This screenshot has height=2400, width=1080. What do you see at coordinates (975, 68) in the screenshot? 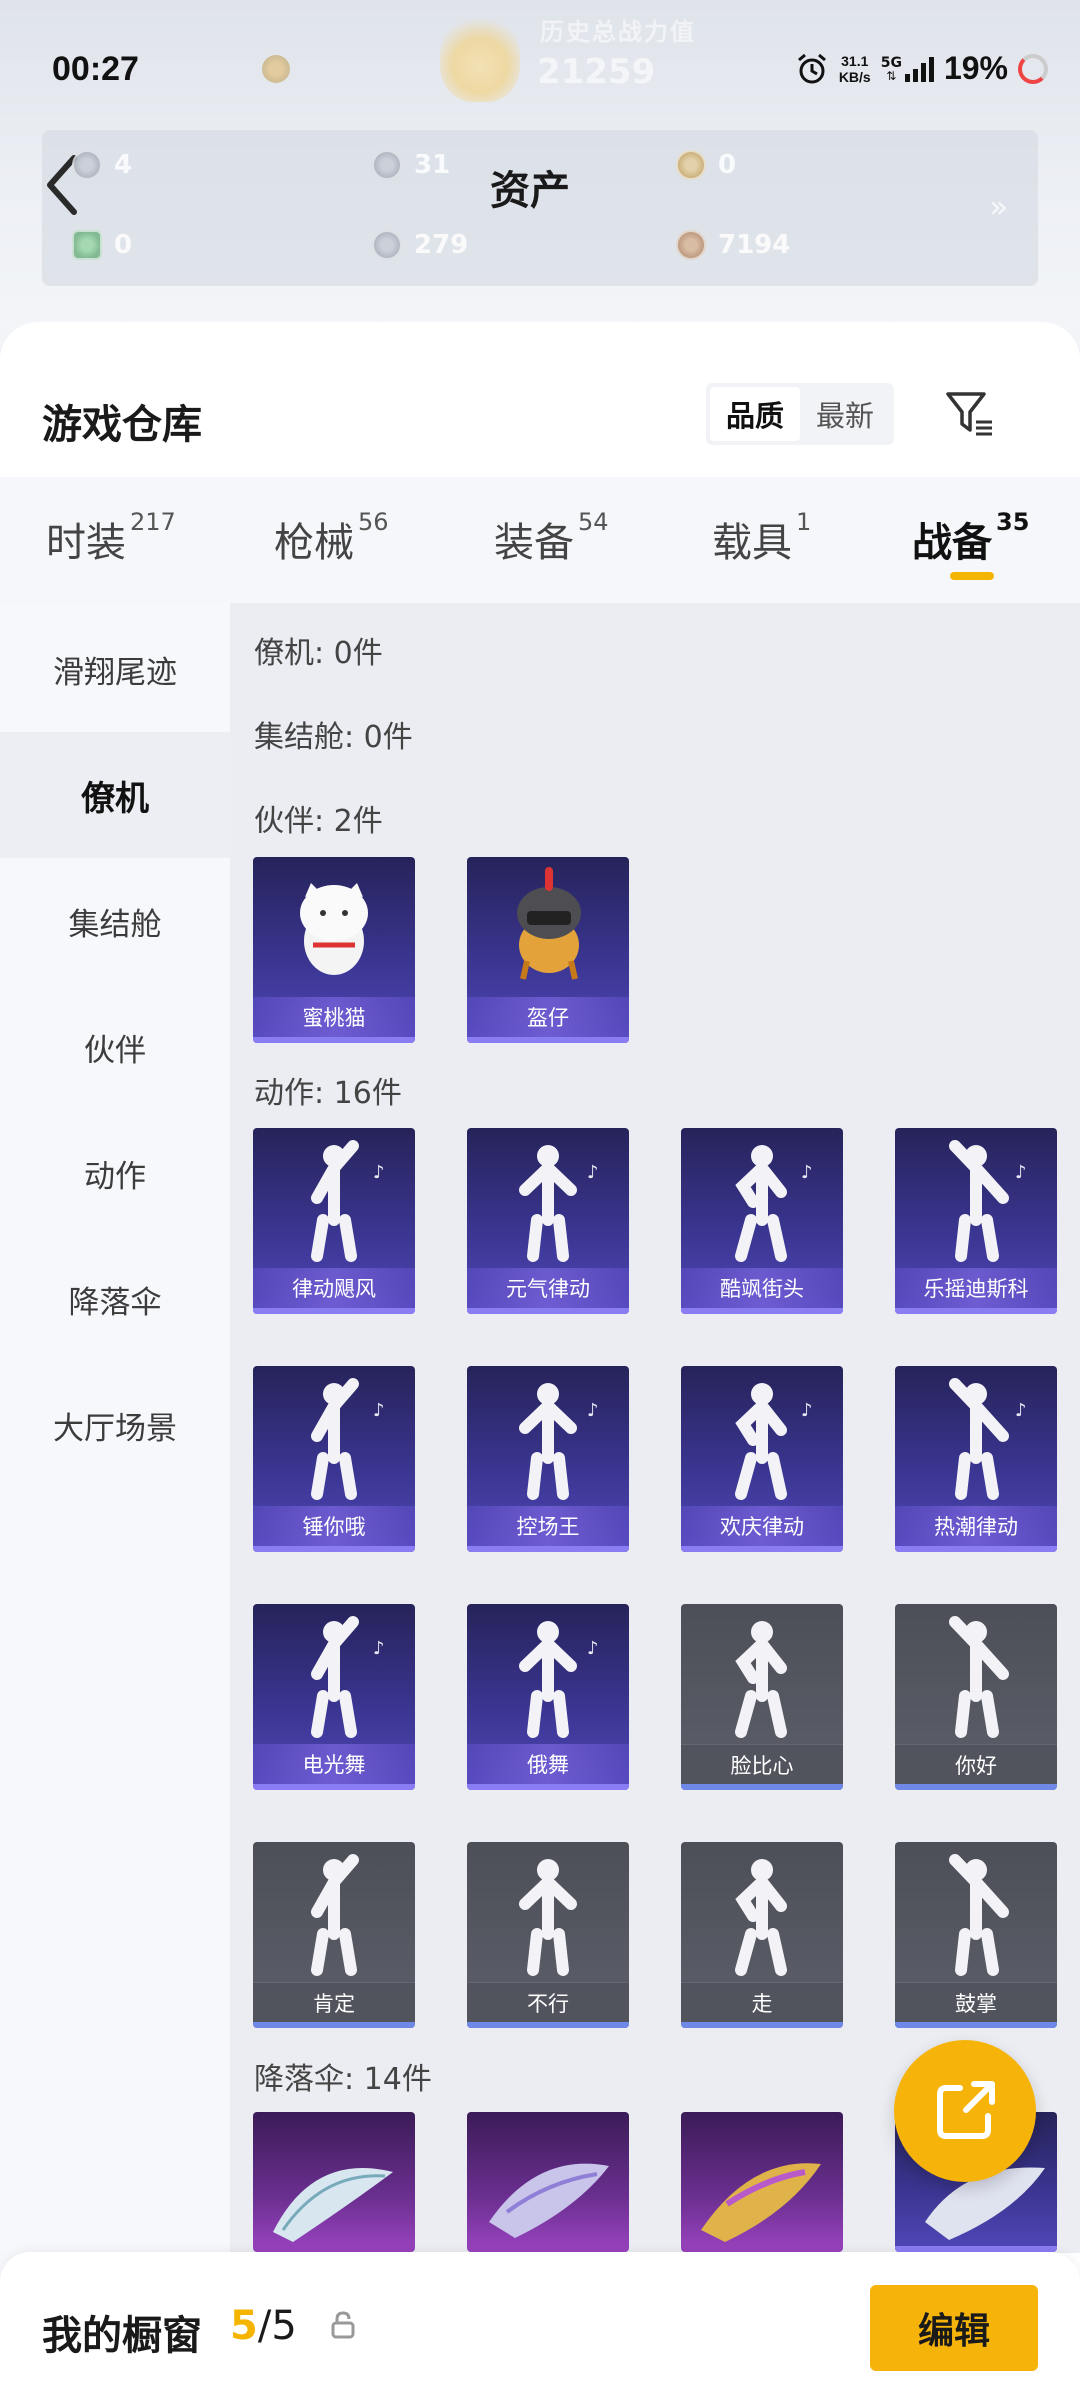
I see `battery-level: 19%` at bounding box center [975, 68].